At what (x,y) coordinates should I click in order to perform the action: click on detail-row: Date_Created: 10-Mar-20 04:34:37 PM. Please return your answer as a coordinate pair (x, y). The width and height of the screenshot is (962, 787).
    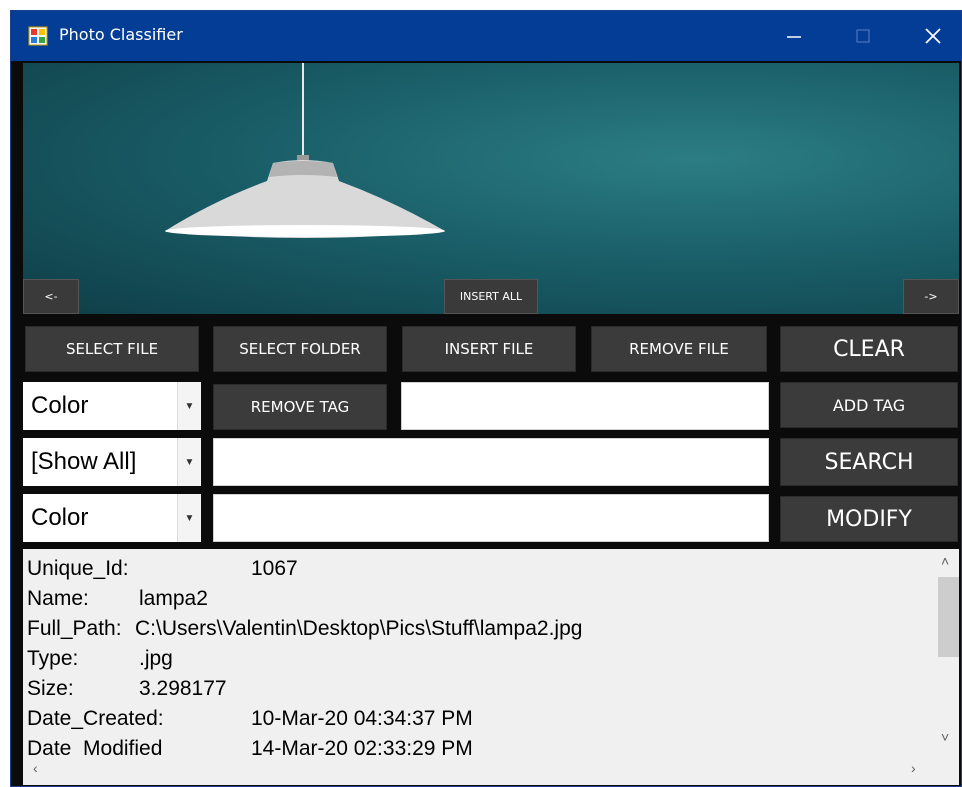
    Looking at the image, I should click on (473, 721).